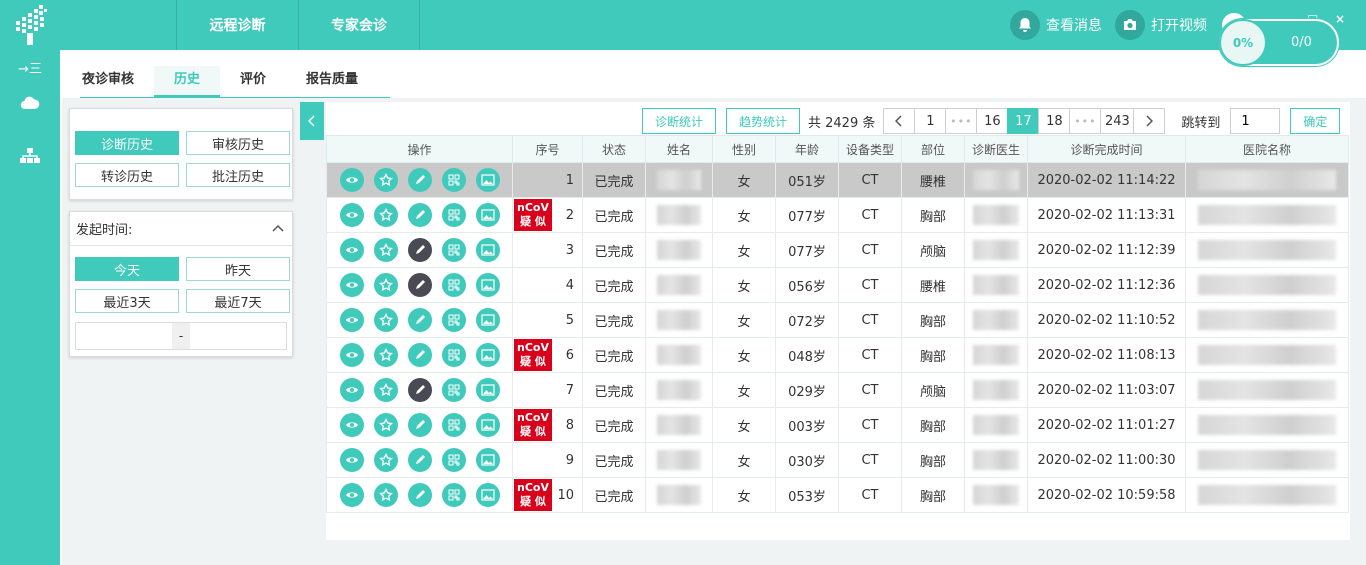 This screenshot has height=565, width=1366. Describe the element at coordinates (117, 81) in the screenshot. I see `tab-night-review: 夜诊审核` at that location.